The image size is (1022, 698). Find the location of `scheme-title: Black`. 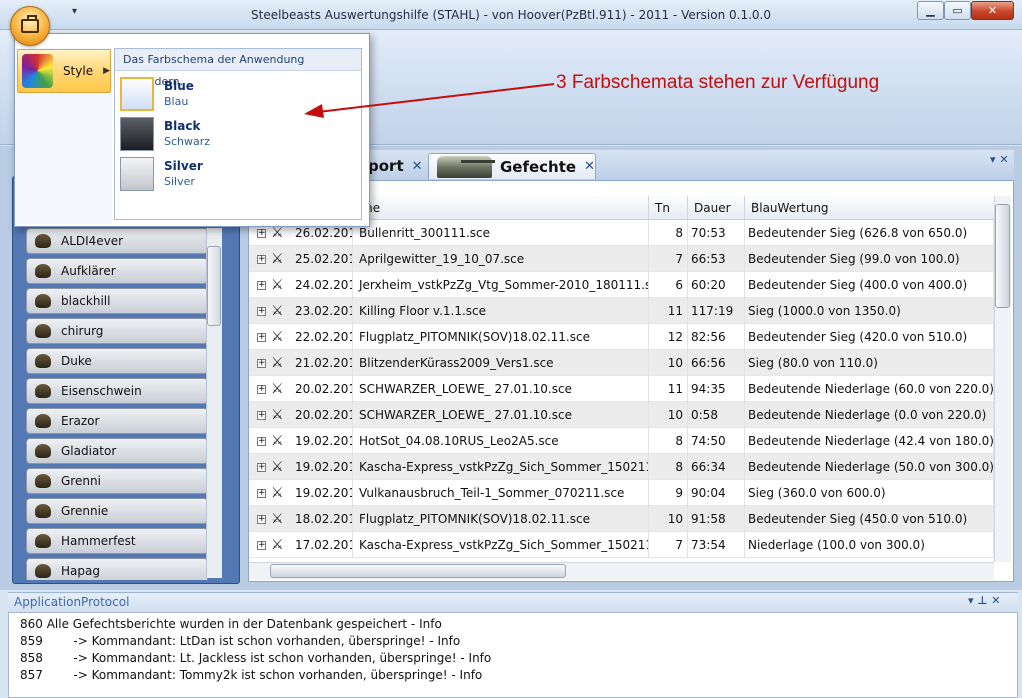

scheme-title: Black is located at coordinates (182, 126).